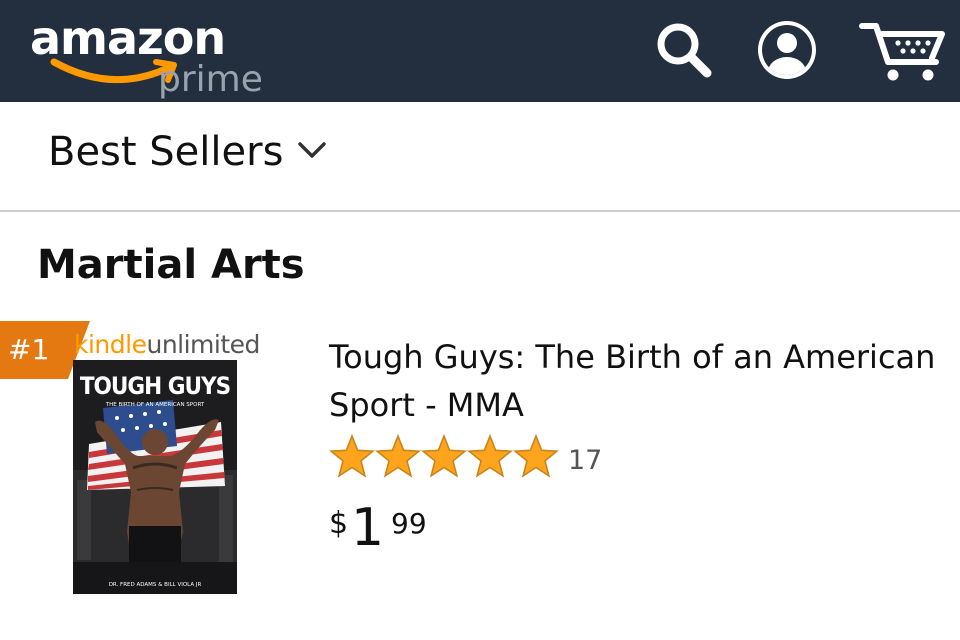 Image resolution: width=960 pixels, height=640 pixels. Describe the element at coordinates (155, 386) in the screenshot. I see `cover-title: TOUGH GUYS` at that location.